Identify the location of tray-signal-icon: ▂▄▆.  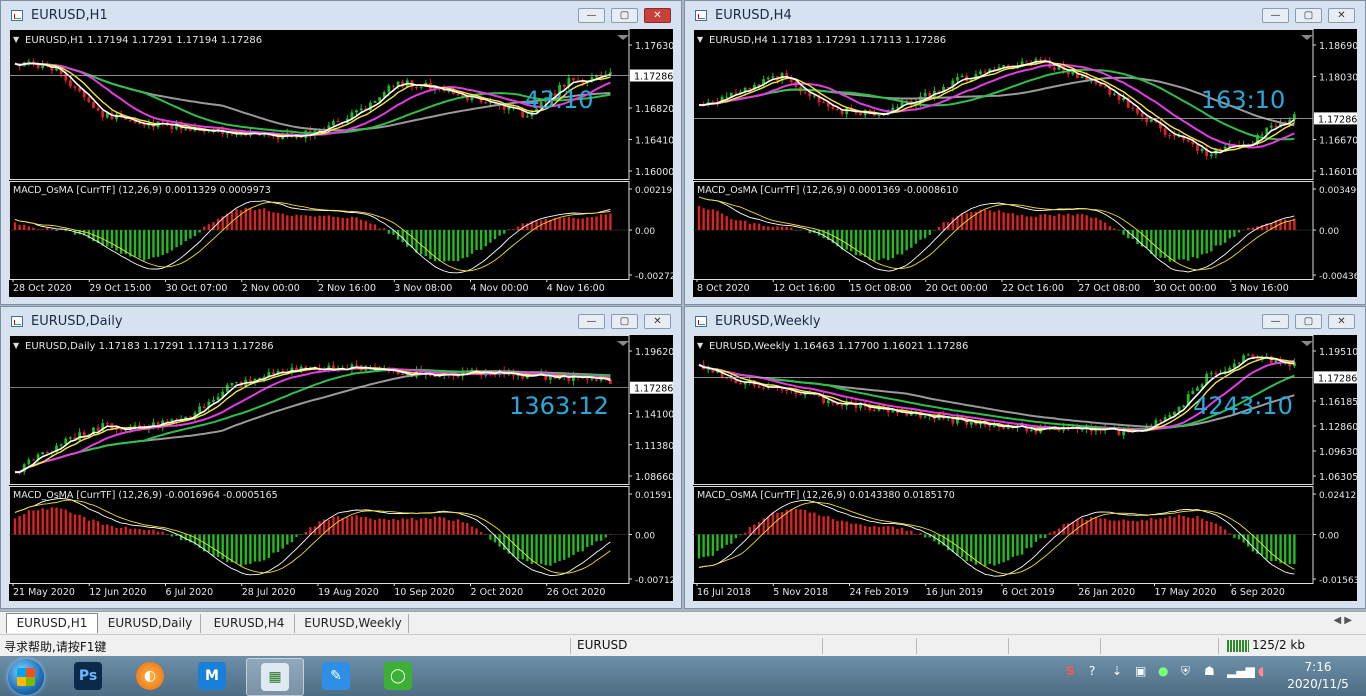
(1241, 671).